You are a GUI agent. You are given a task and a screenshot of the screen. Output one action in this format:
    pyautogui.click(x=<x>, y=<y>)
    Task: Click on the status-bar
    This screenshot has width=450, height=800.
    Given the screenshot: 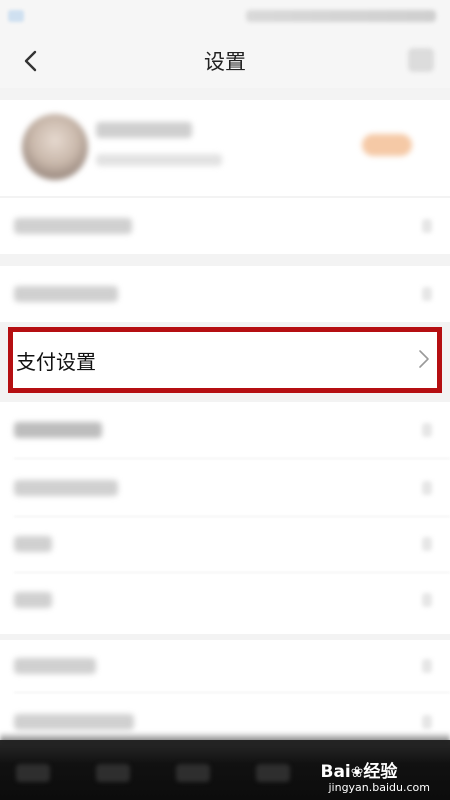 What is the action you would take?
    pyautogui.click(x=225, y=17)
    